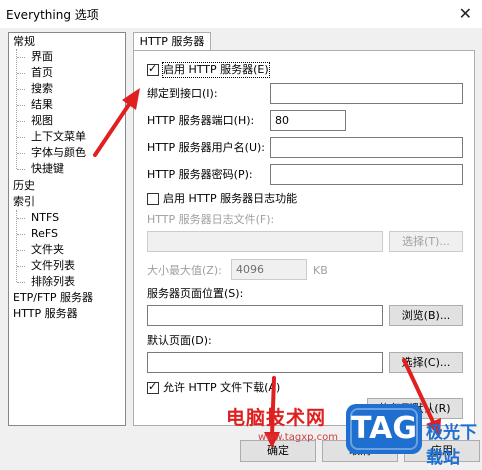 The height and width of the screenshot is (470, 482). What do you see at coordinates (47, 169) in the screenshot?
I see `tree-item-hotkeys: 快捷键` at bounding box center [47, 169].